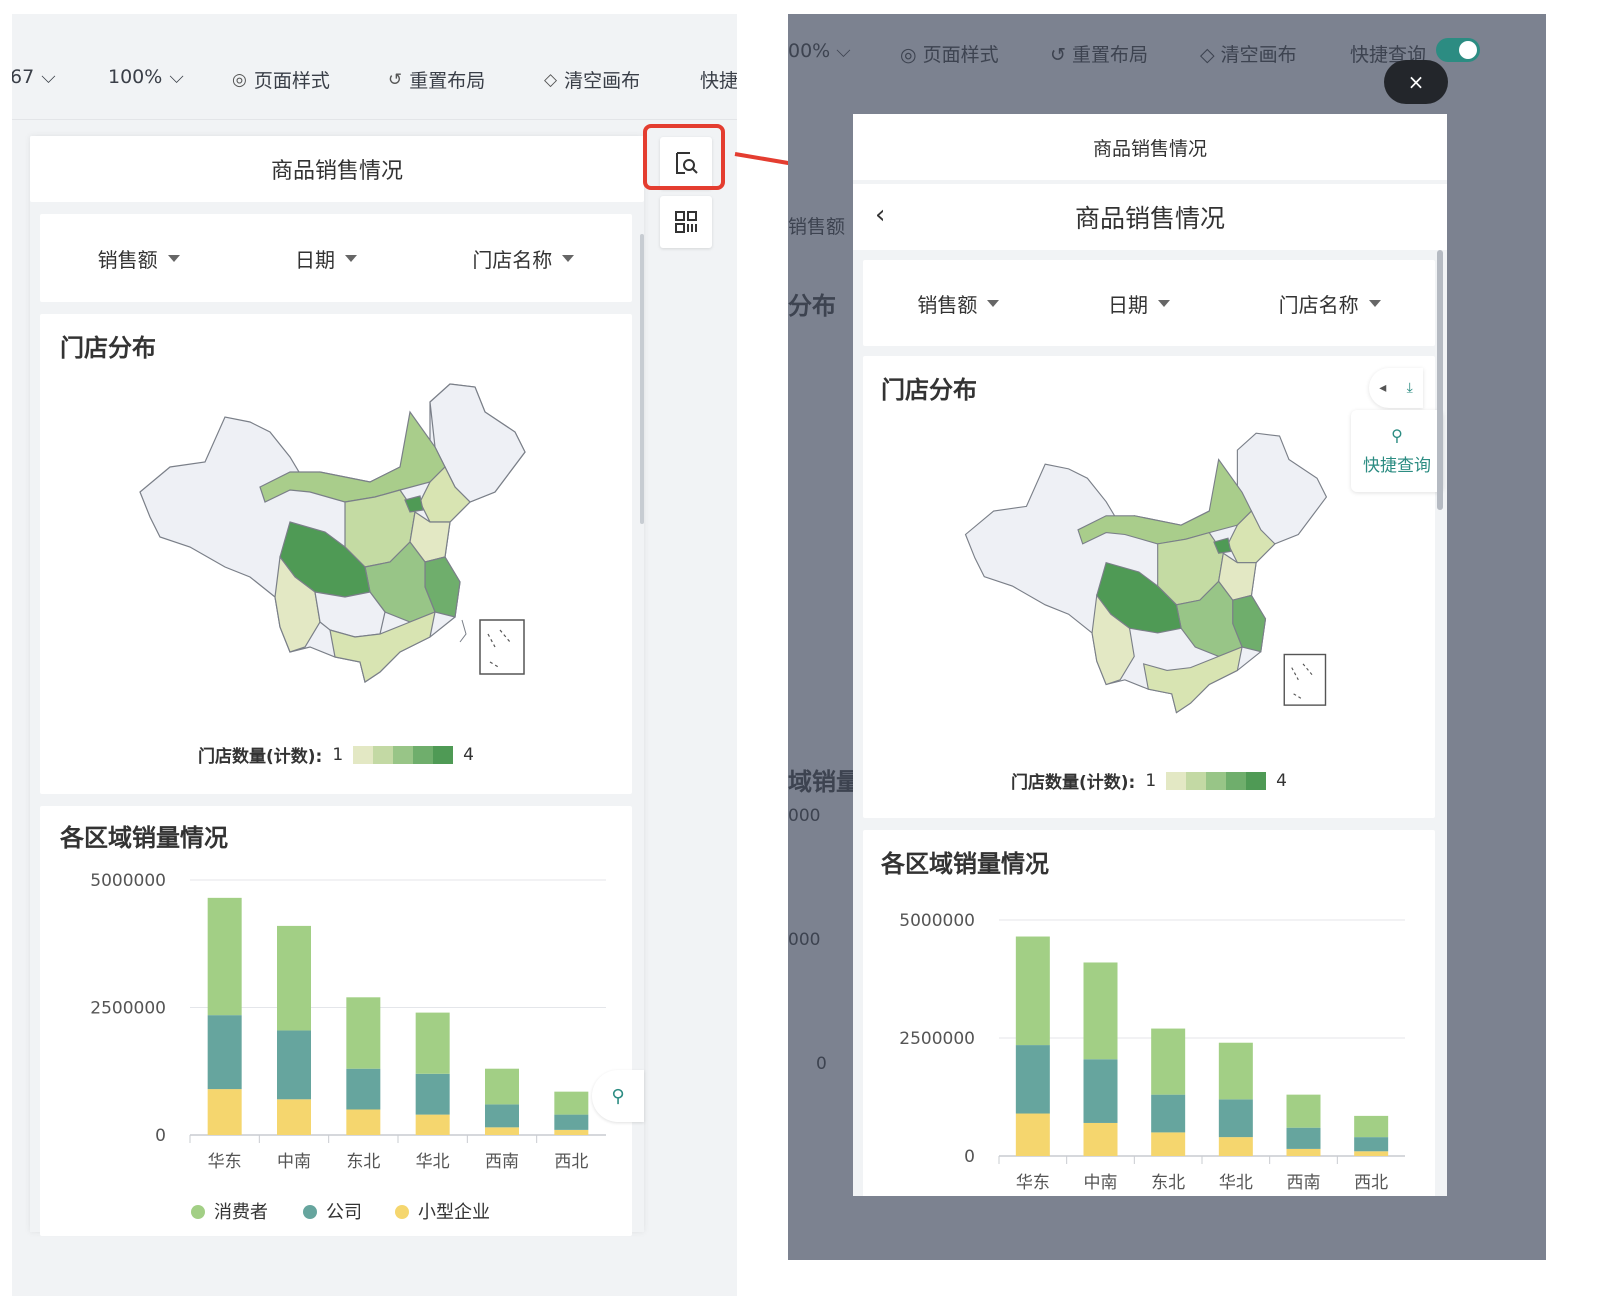 The height and width of the screenshot is (1306, 1606). What do you see at coordinates (314, 259) in the screenshot?
I see `filter-label: 日期` at bounding box center [314, 259].